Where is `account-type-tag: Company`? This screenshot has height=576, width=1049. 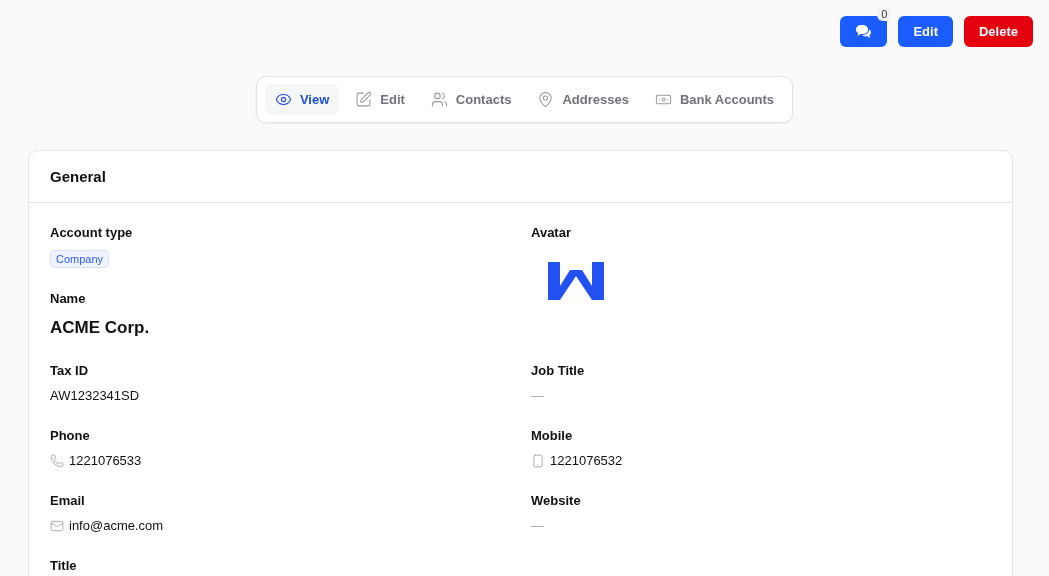 account-type-tag: Company is located at coordinates (80, 259).